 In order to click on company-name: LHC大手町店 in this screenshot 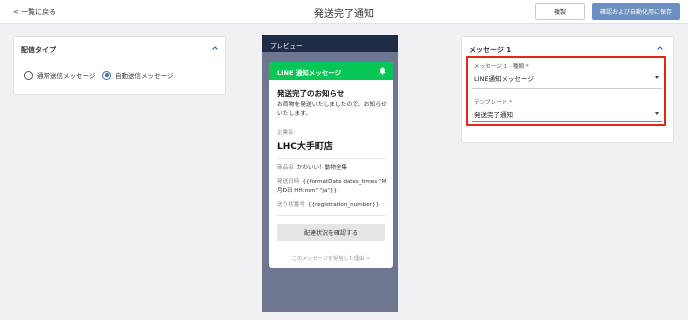, I will do `click(305, 147)`.